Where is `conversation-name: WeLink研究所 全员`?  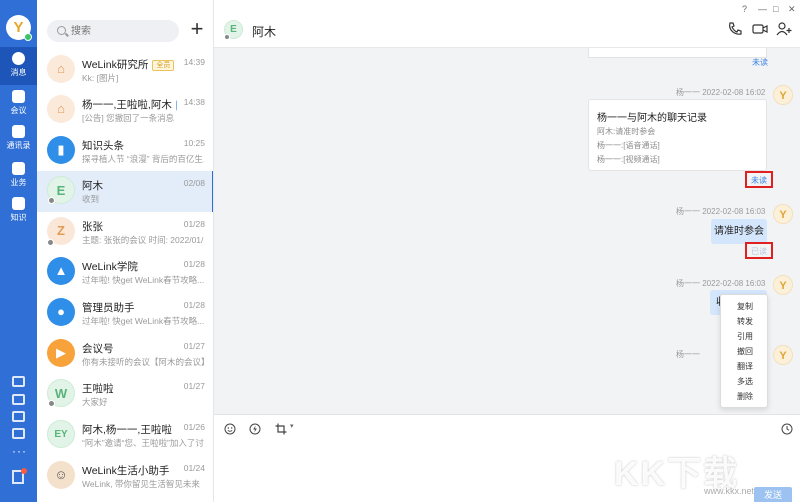
conversation-name: WeLink研究所 全员 is located at coordinates (129, 64).